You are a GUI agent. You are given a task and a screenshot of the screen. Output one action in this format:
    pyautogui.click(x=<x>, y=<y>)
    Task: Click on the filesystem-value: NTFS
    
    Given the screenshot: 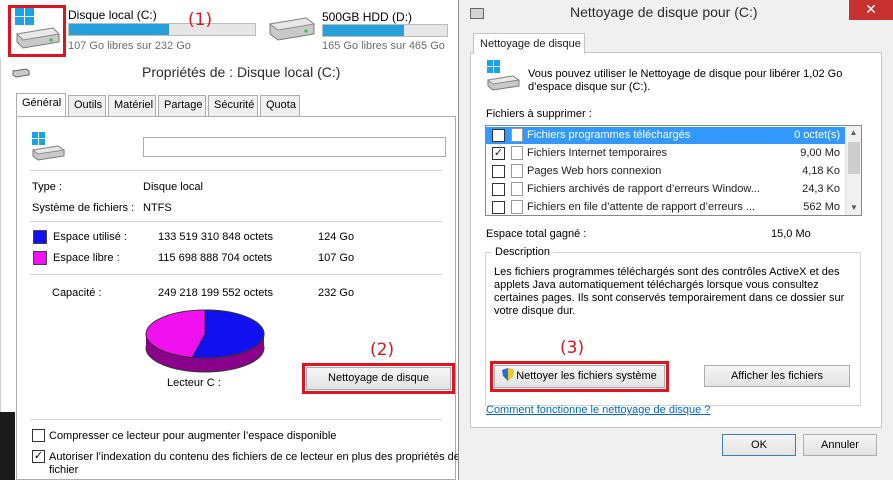 What is the action you would take?
    pyautogui.click(x=157, y=208)
    